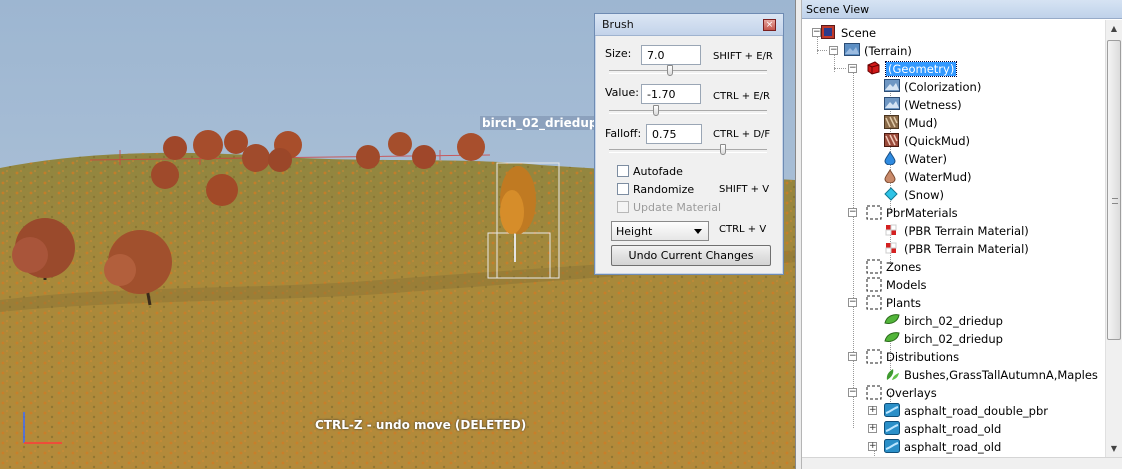 This screenshot has height=469, width=1122. I want to click on falloff-label: Falloff:, so click(623, 133).